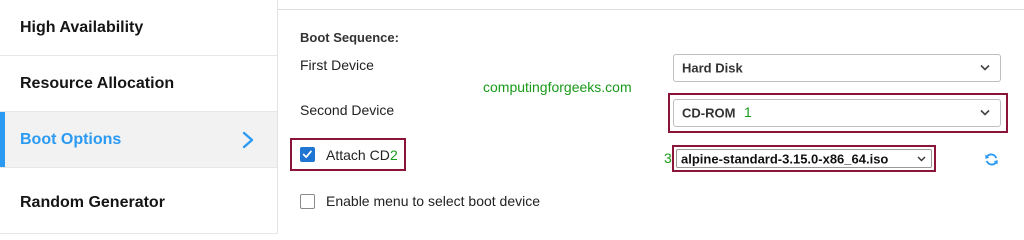 This screenshot has width=1024, height=240. I want to click on second-device-label: Second Device, so click(347, 110).